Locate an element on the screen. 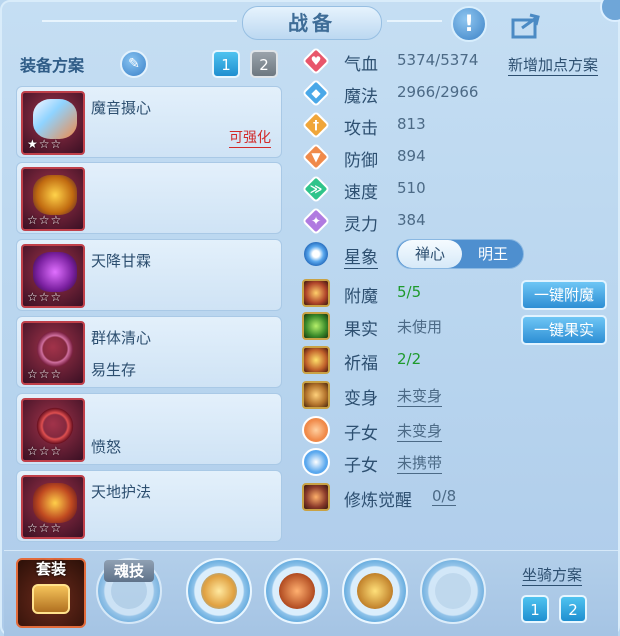  equipment-slot-5: ☆☆☆ 愤怒 is located at coordinates (149, 429).